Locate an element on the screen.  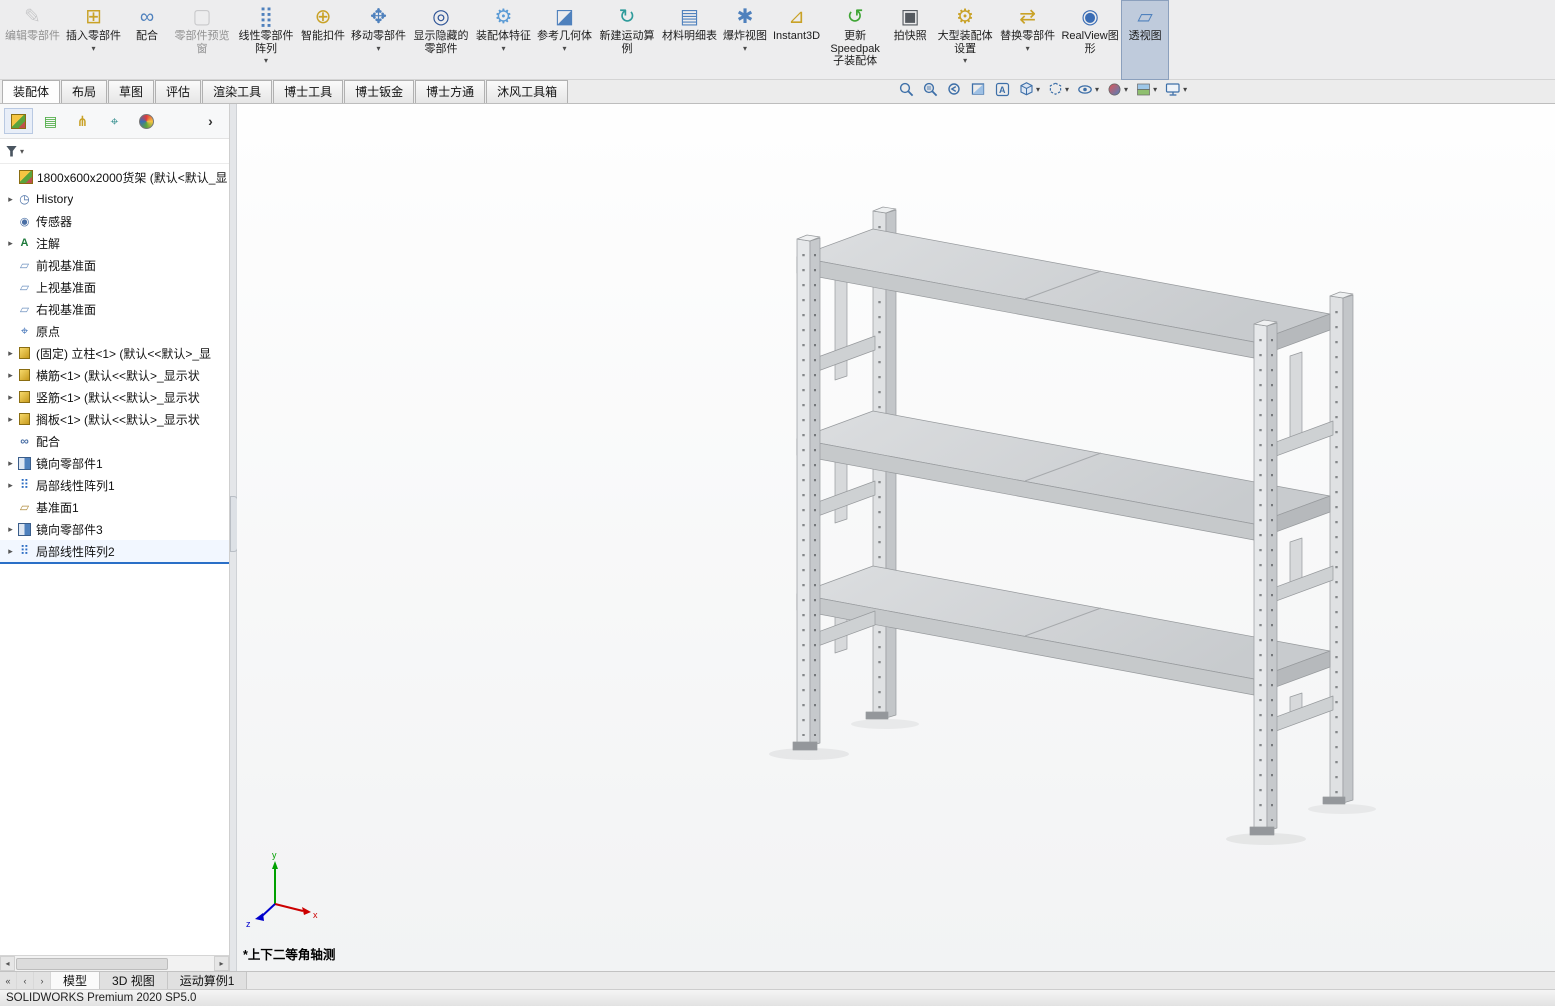
tree-item-assembly-root: 1800x600x2000货架 (默认<默认_显 is located at coordinates (114, 177).